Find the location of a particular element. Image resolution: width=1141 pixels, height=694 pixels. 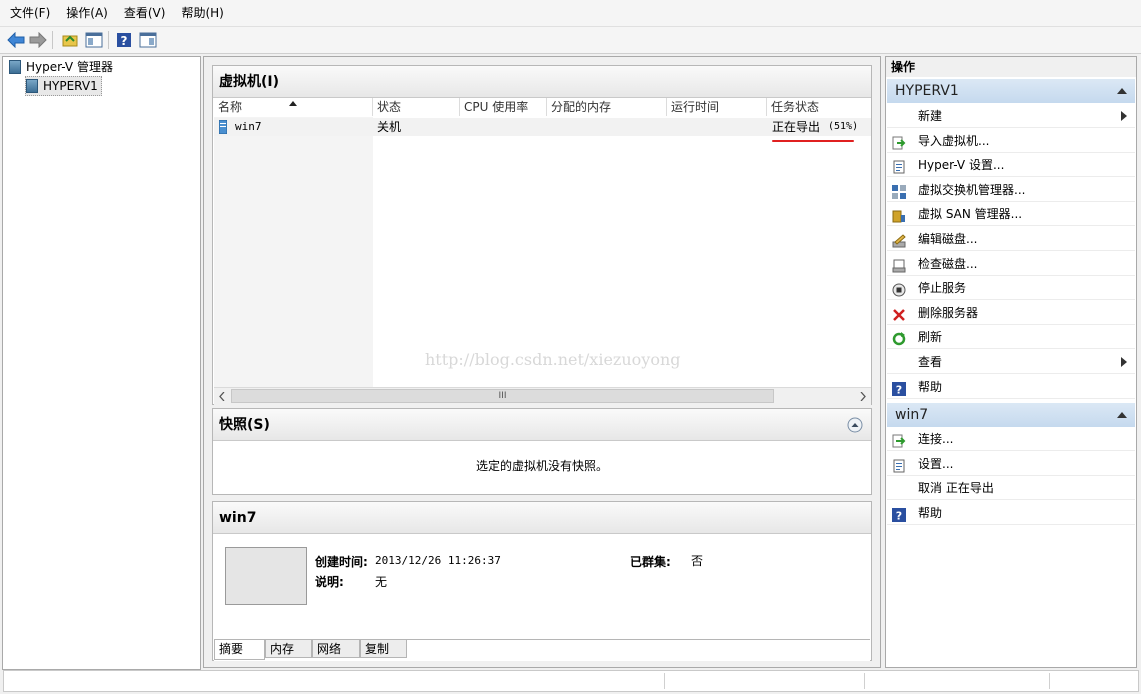

back-button is located at coordinates (16, 40).